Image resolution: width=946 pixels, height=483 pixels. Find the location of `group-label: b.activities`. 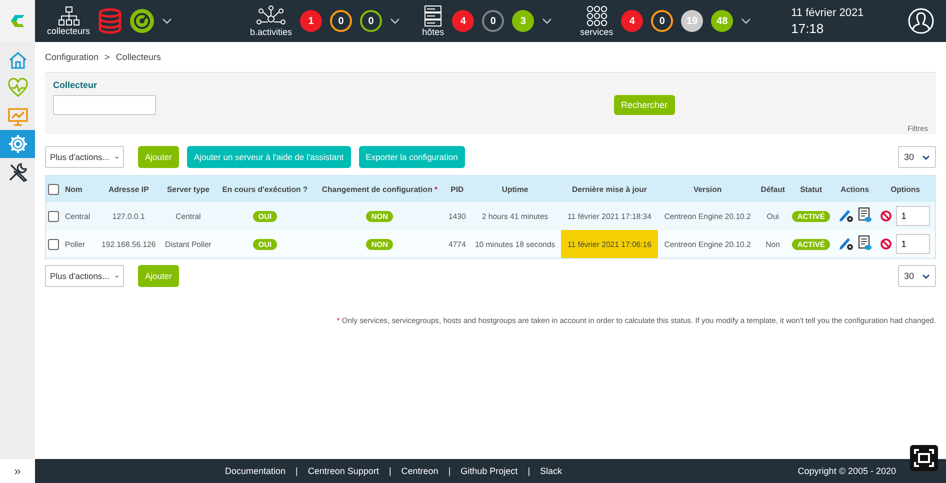

group-label: b.activities is located at coordinates (271, 32).